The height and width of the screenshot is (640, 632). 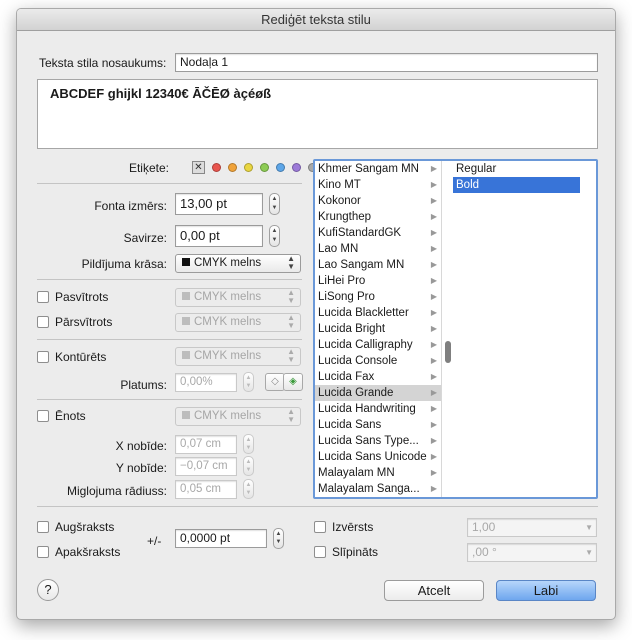 I want to click on font-family-item: Lucida Blackletter ▶, so click(x=378, y=313).